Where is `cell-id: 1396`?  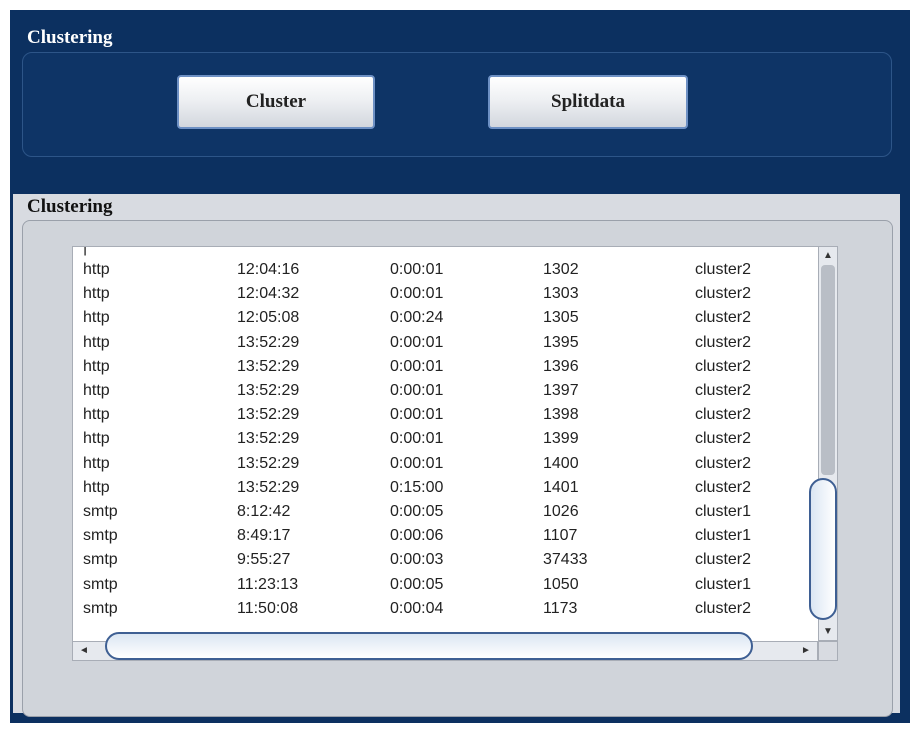
cell-id: 1396 is located at coordinates (561, 366).